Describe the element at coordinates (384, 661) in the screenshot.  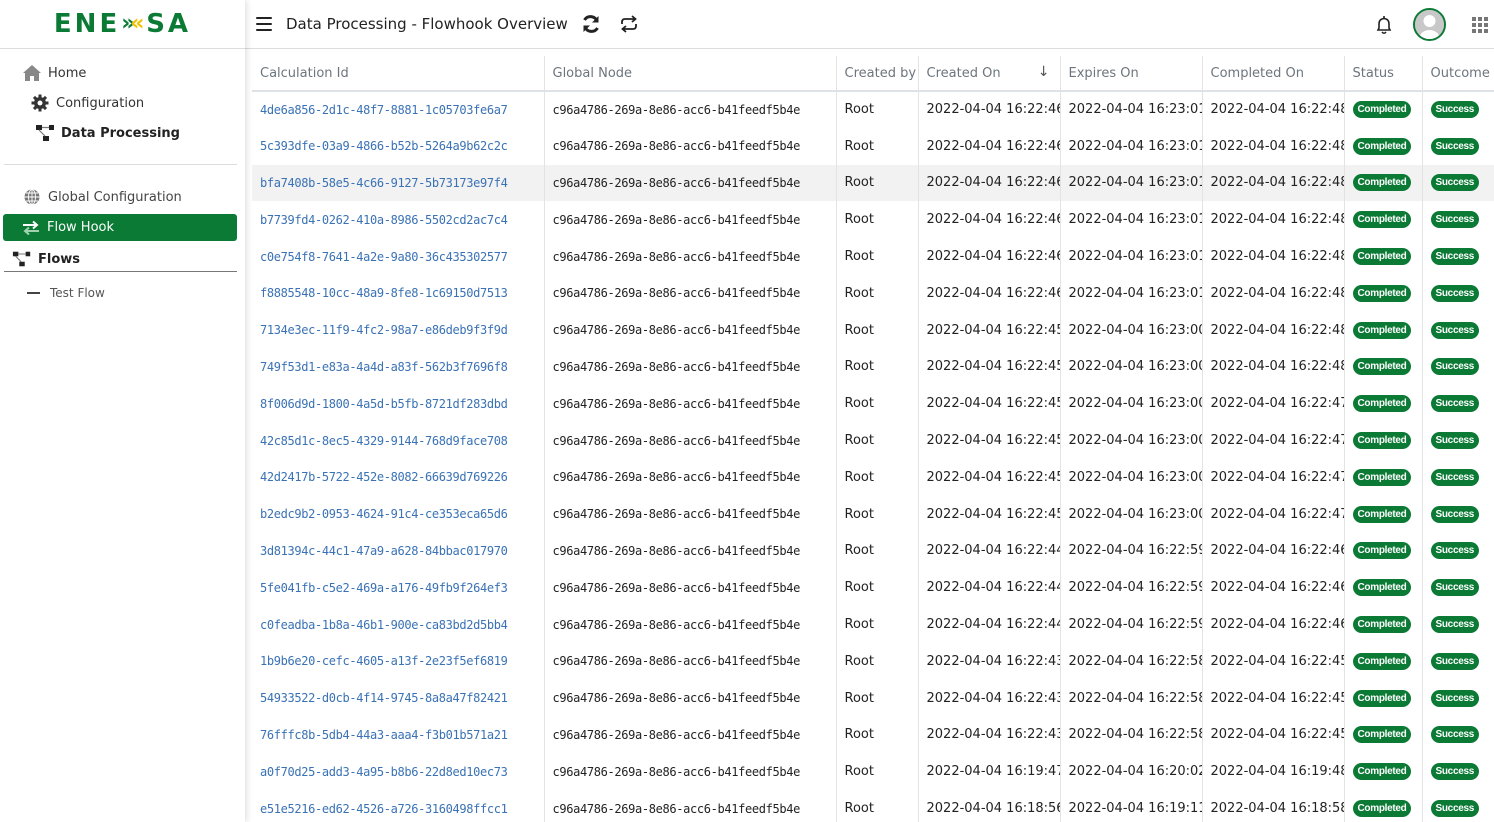
I see `calculation-id-link: 1b9b6e20-cefc-4605-a13f-2e23f5ef6819` at that location.